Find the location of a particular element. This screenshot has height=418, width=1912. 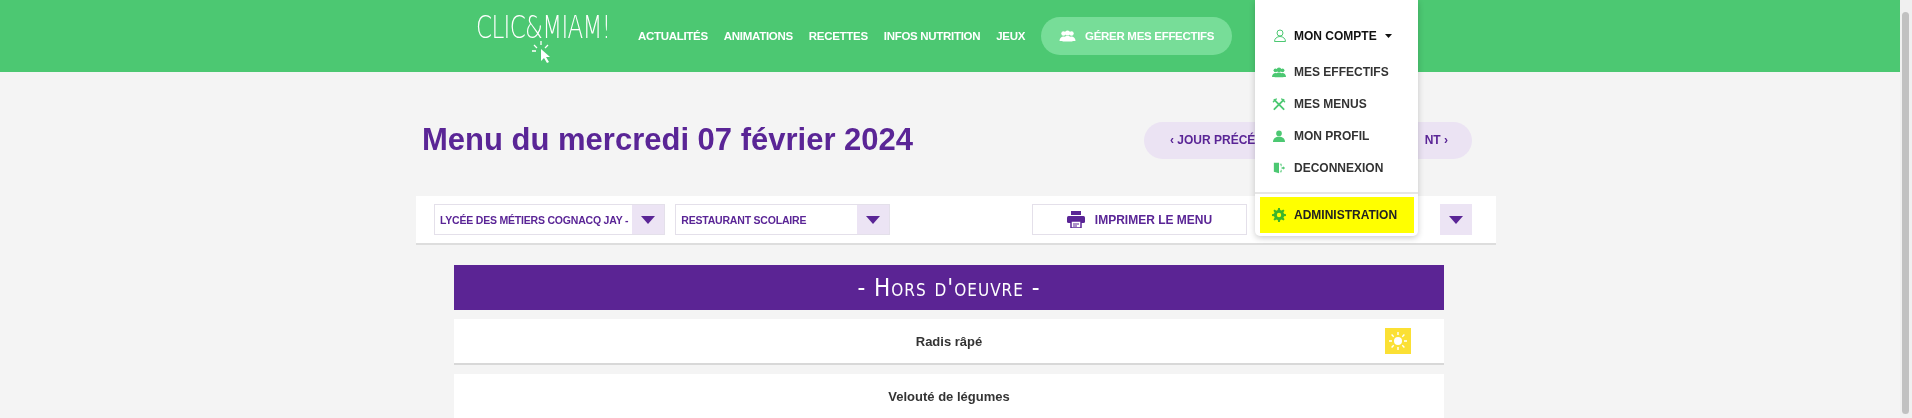

exit-door-icon is located at coordinates (1279, 168).